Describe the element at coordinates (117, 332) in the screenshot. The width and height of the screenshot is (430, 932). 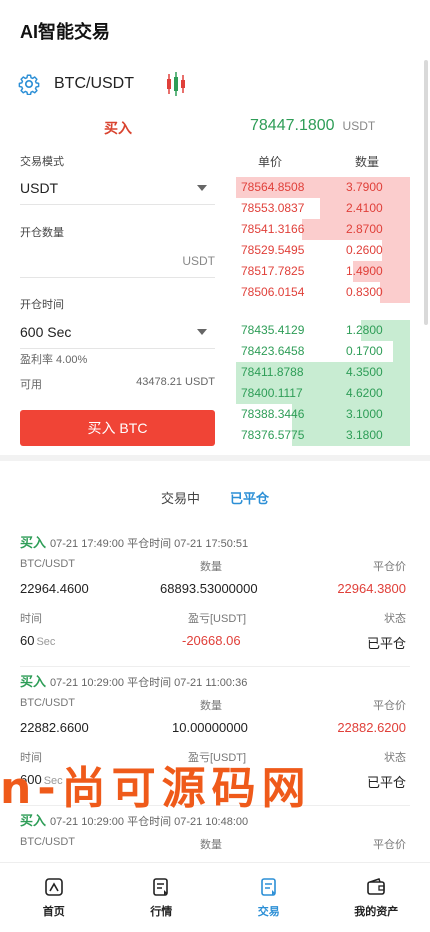
I see `open-time-select: 600 Sec` at that location.